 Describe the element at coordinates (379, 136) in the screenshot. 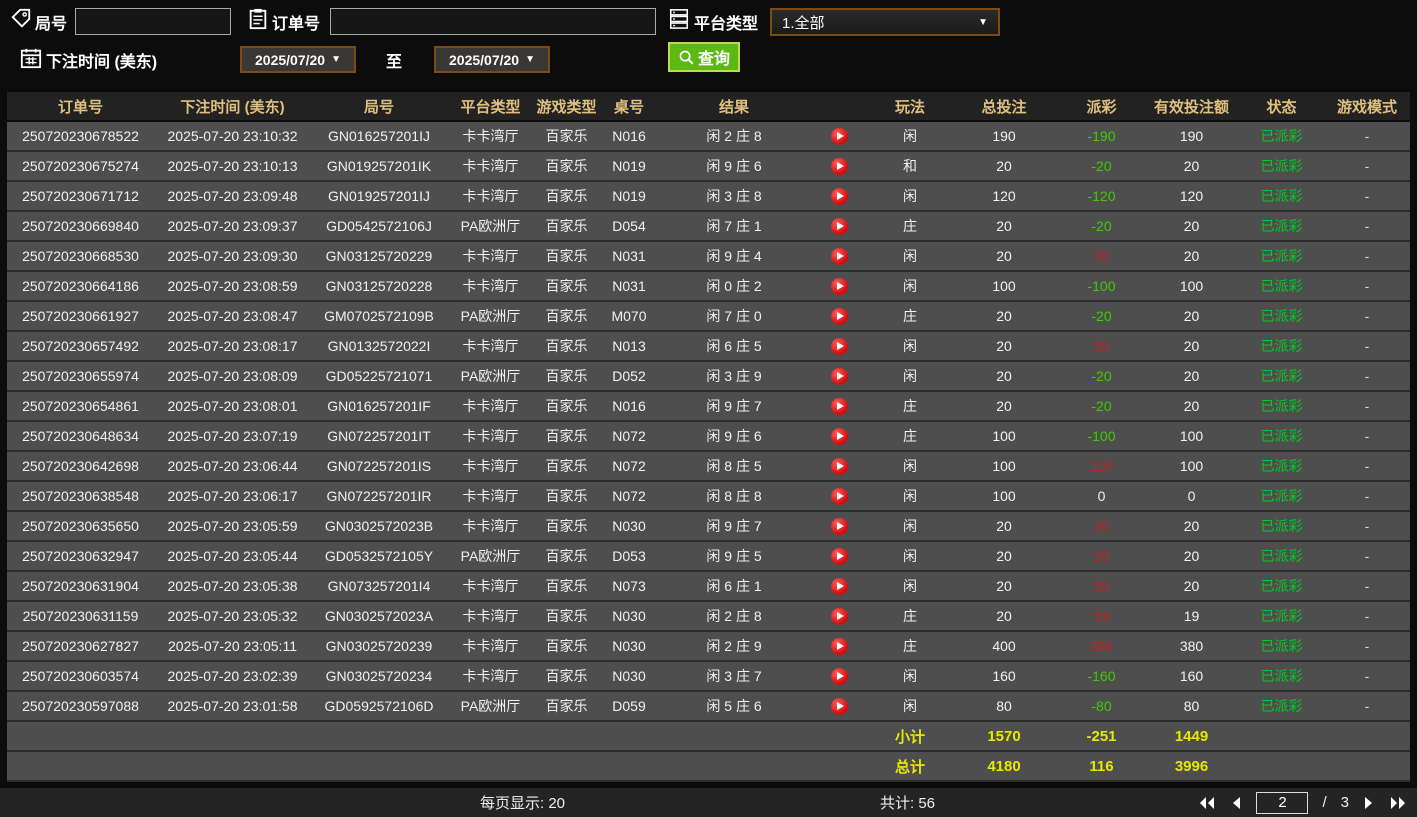

I see `cell-game-no: GN016257201IJ` at that location.